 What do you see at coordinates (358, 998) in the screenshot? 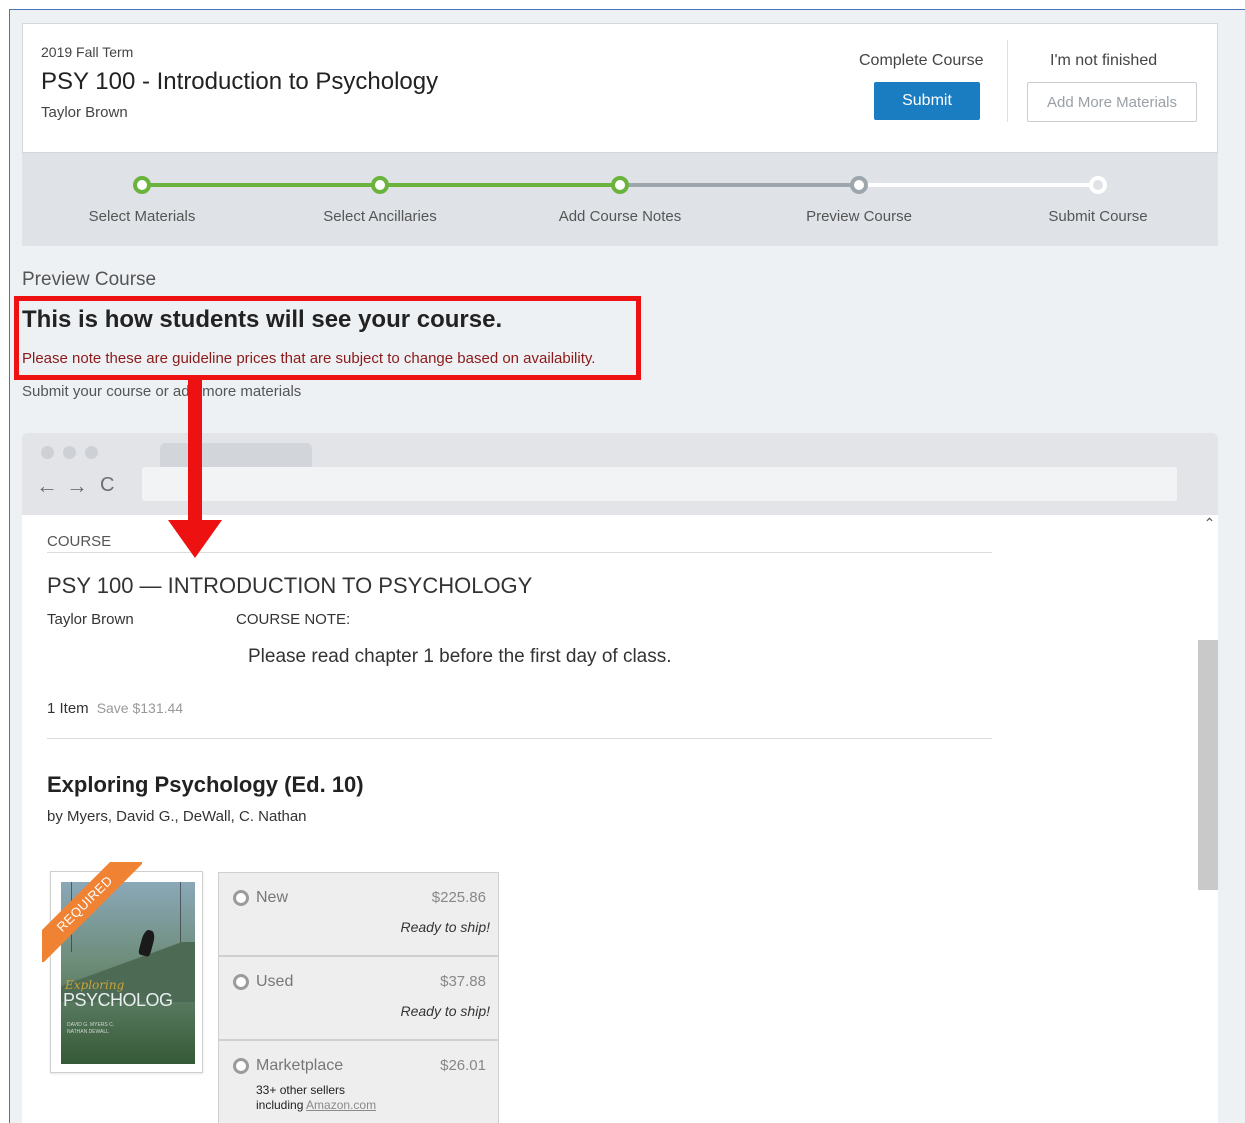
I see `option-used: Used $37.88 Ready to ship!` at bounding box center [358, 998].